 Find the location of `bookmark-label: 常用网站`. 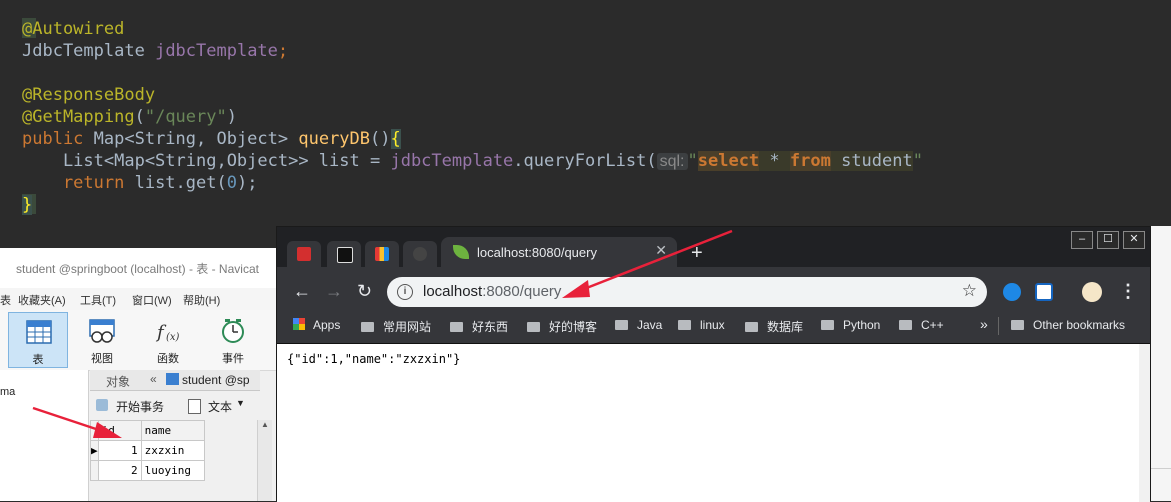

bookmark-label: 常用网站 is located at coordinates (407, 327).